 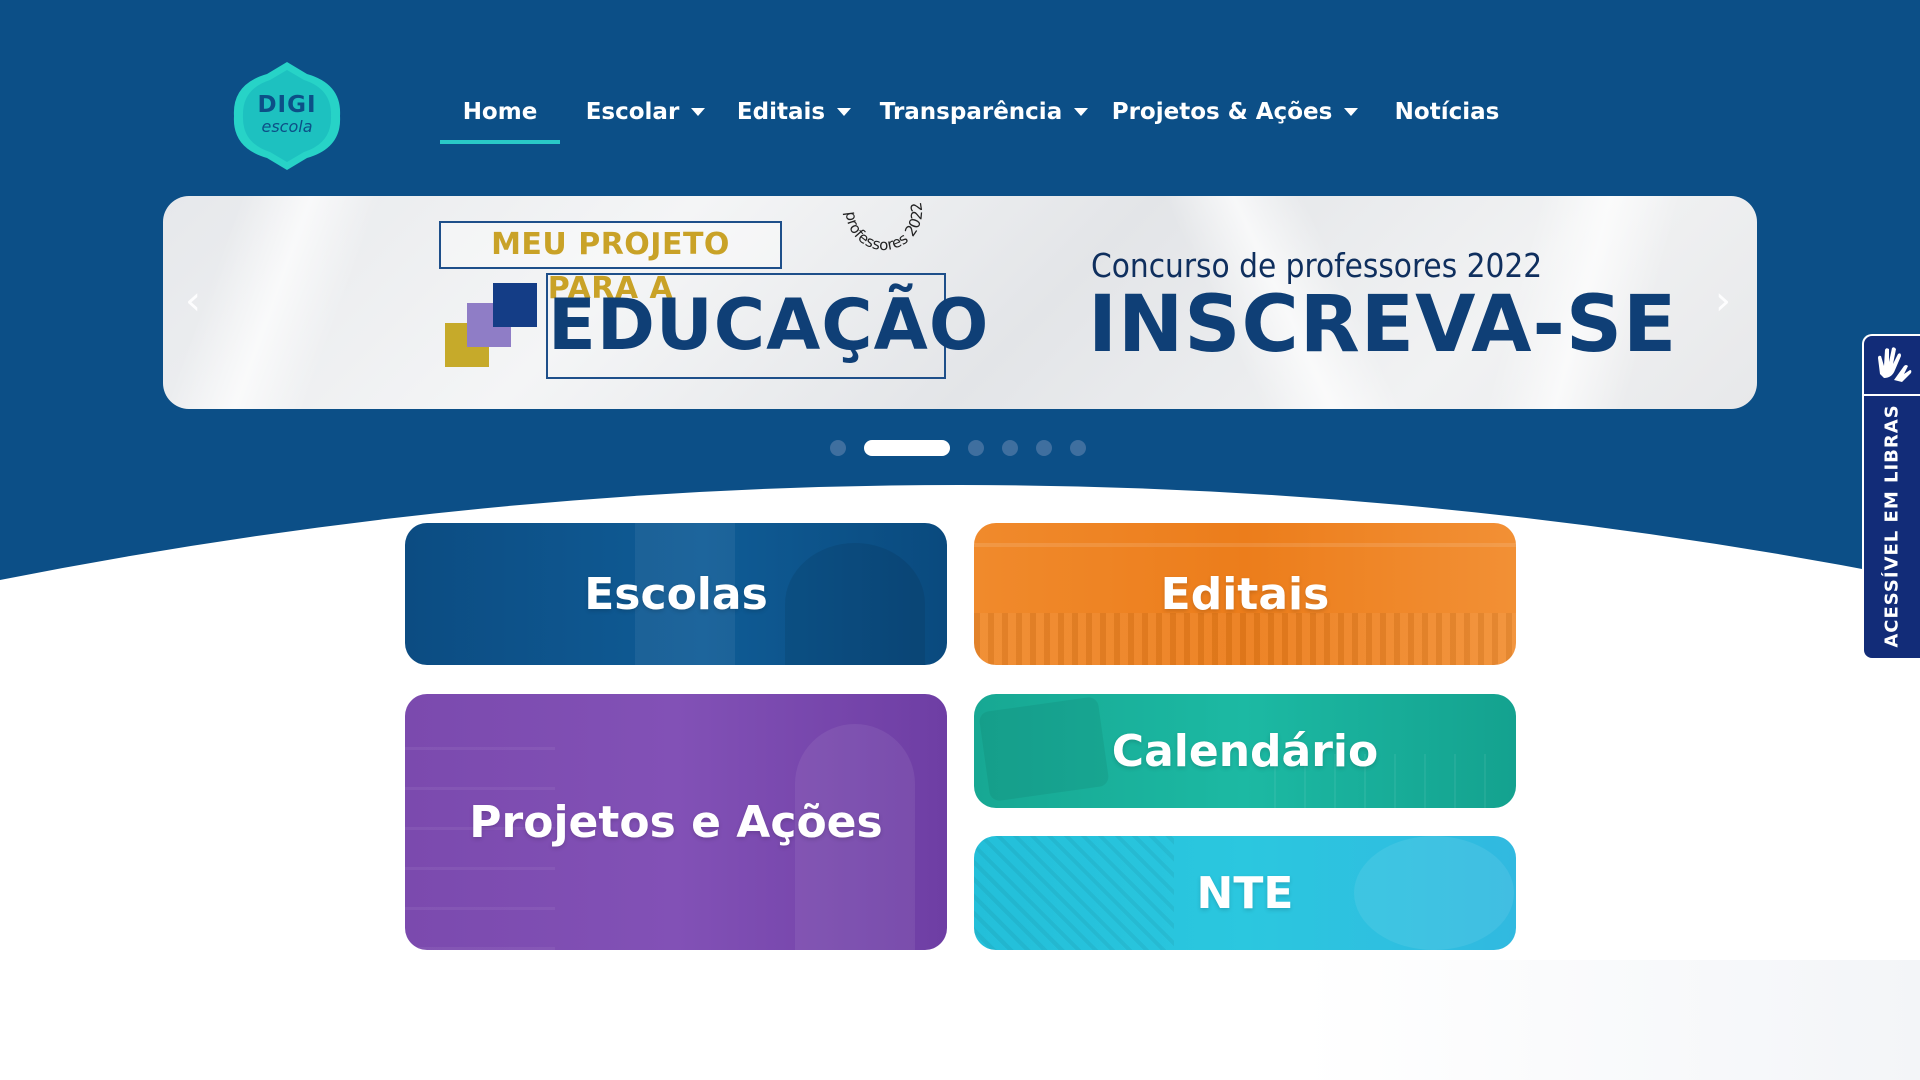 I want to click on tile-label: Projetos e Ações, so click(x=676, y=822).